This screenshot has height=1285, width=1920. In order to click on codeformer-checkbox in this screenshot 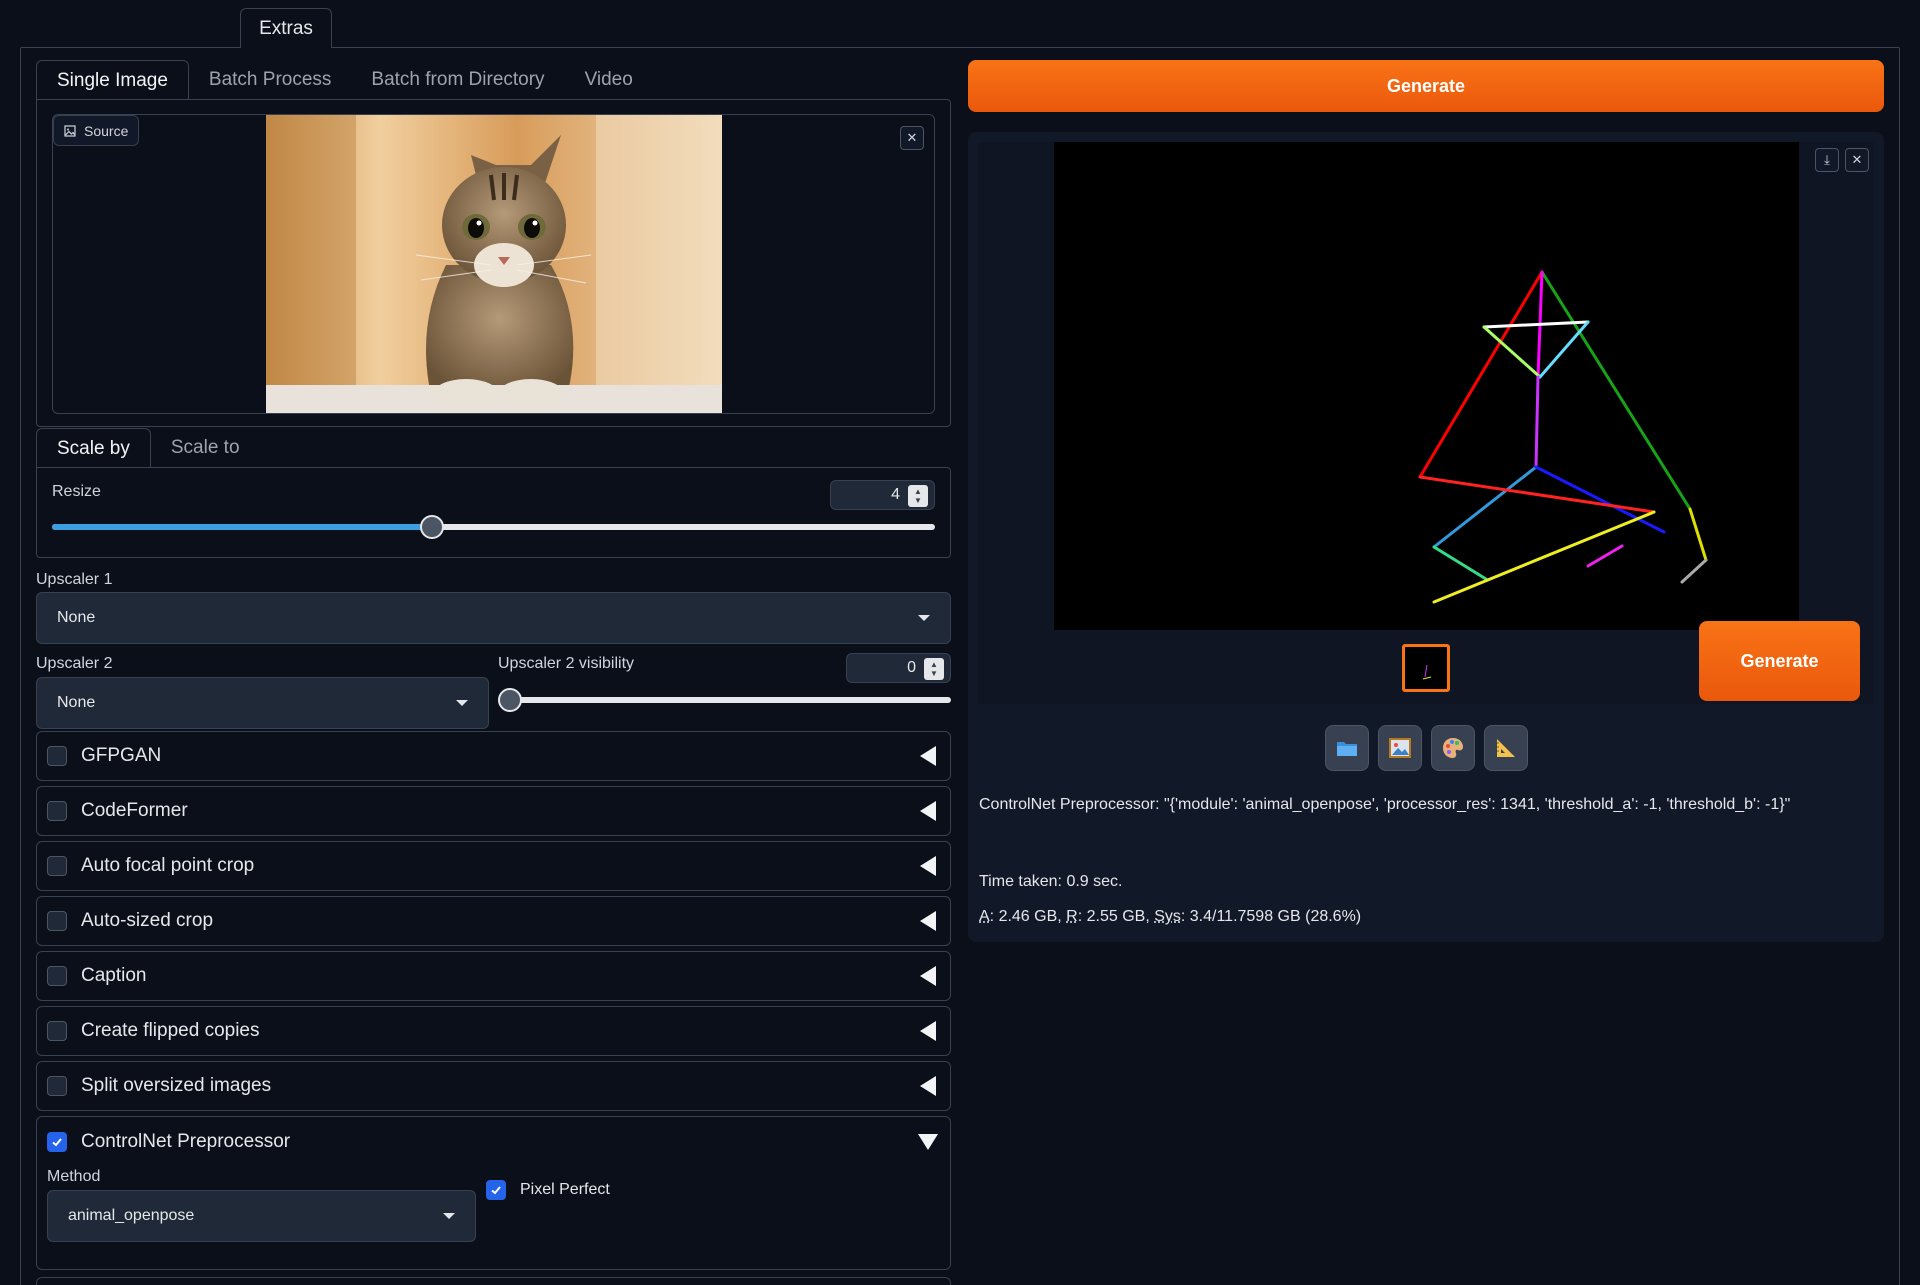, I will do `click(57, 811)`.